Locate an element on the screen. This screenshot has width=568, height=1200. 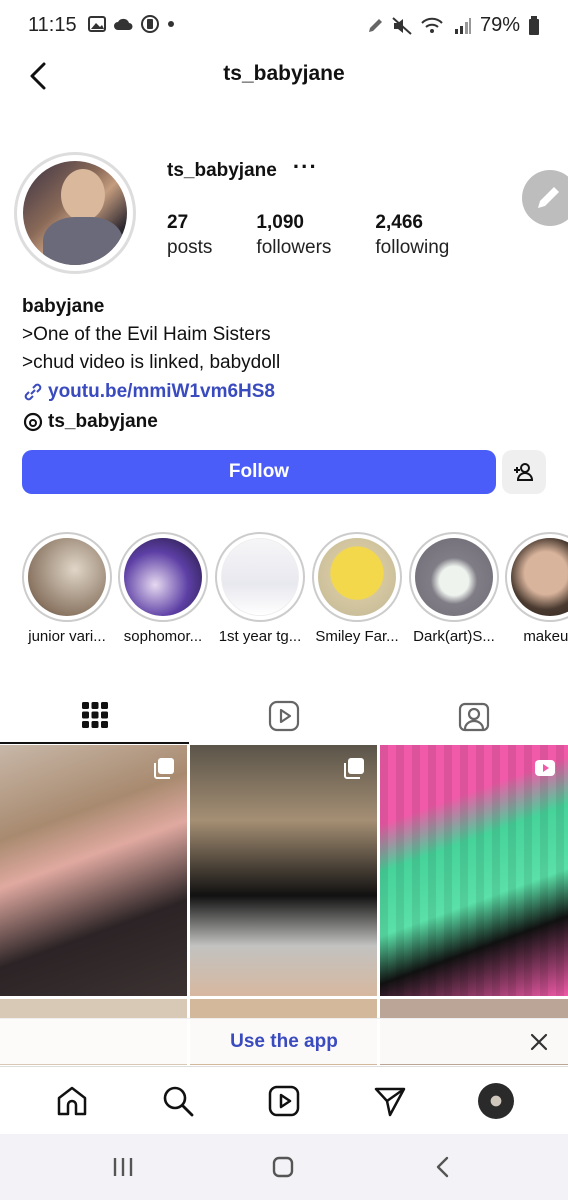
link-icon is located at coordinates (33, 392).